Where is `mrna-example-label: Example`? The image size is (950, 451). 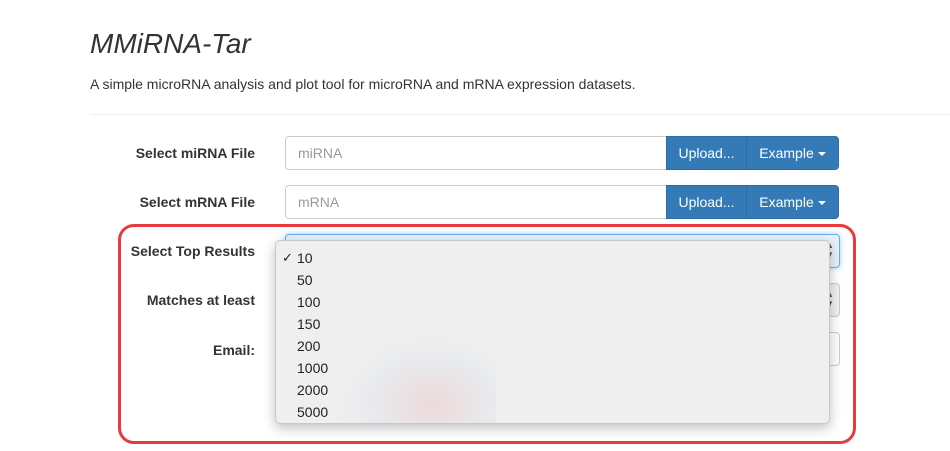 mrna-example-label: Example is located at coordinates (786, 202).